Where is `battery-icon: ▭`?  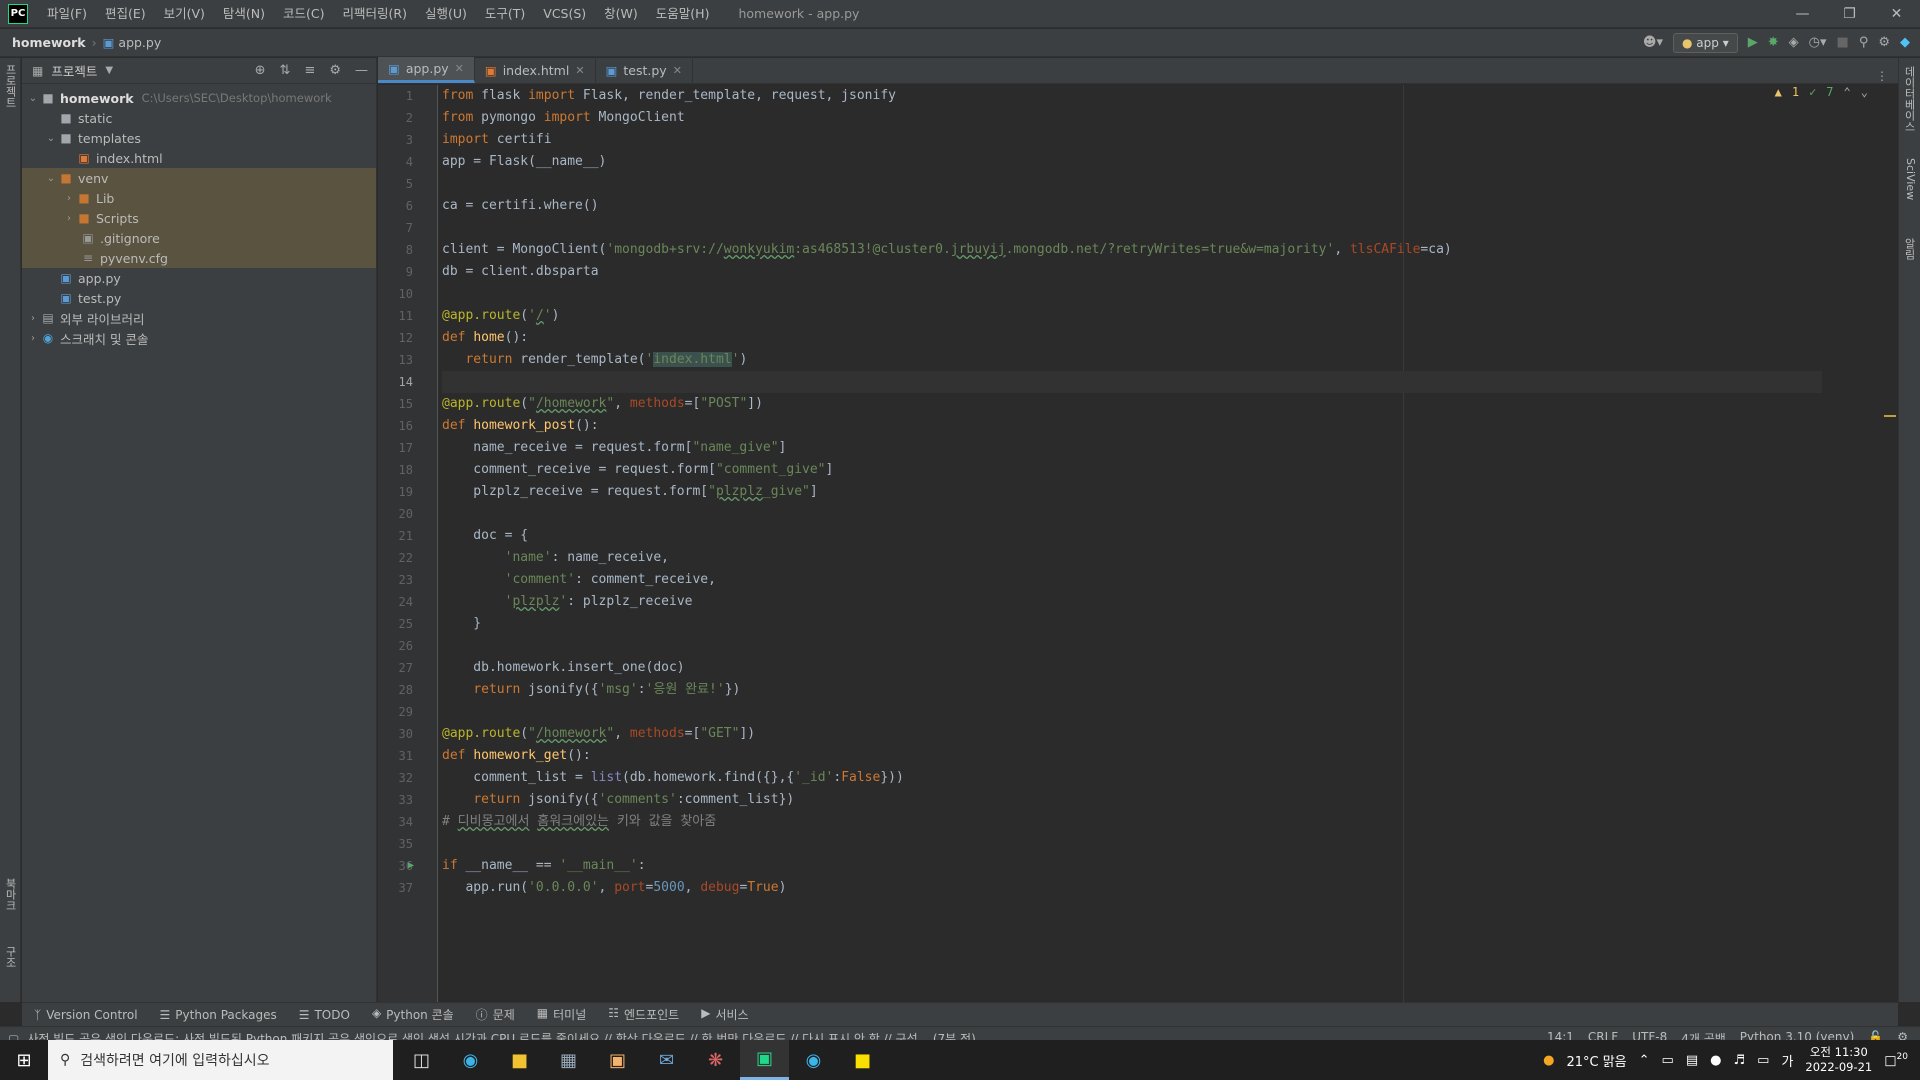 battery-icon: ▭ is located at coordinates (1668, 1060).